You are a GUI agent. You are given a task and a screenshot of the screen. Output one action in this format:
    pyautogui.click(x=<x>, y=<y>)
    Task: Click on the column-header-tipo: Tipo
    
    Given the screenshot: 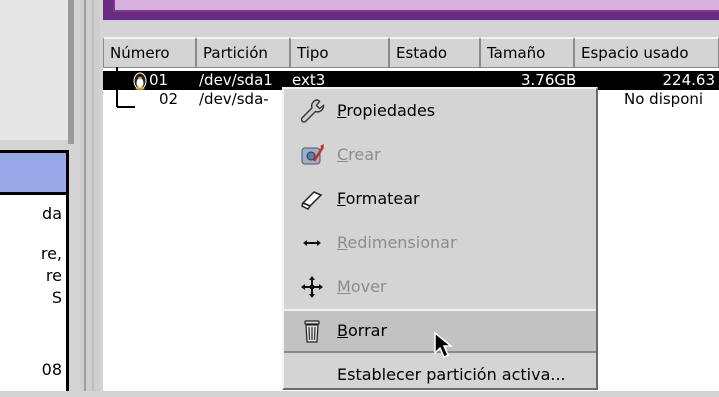 What is the action you would take?
    pyautogui.click(x=339, y=52)
    